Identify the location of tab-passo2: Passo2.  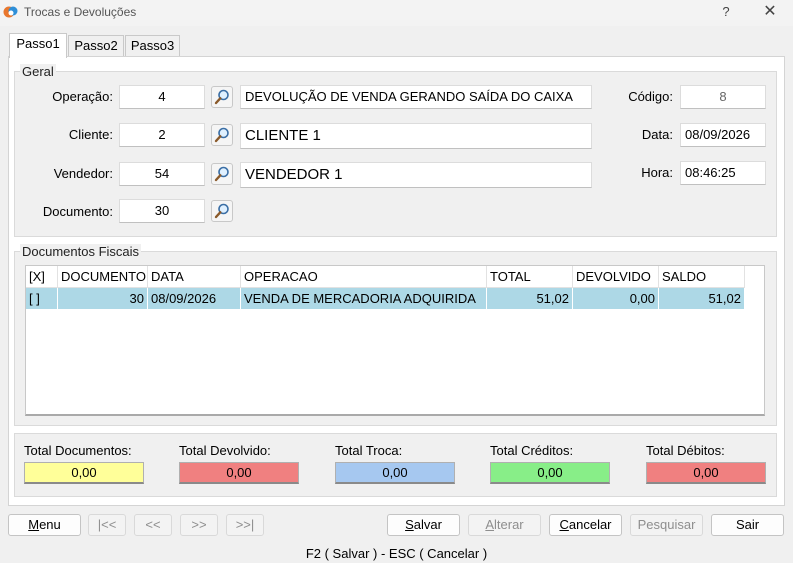
(96, 46).